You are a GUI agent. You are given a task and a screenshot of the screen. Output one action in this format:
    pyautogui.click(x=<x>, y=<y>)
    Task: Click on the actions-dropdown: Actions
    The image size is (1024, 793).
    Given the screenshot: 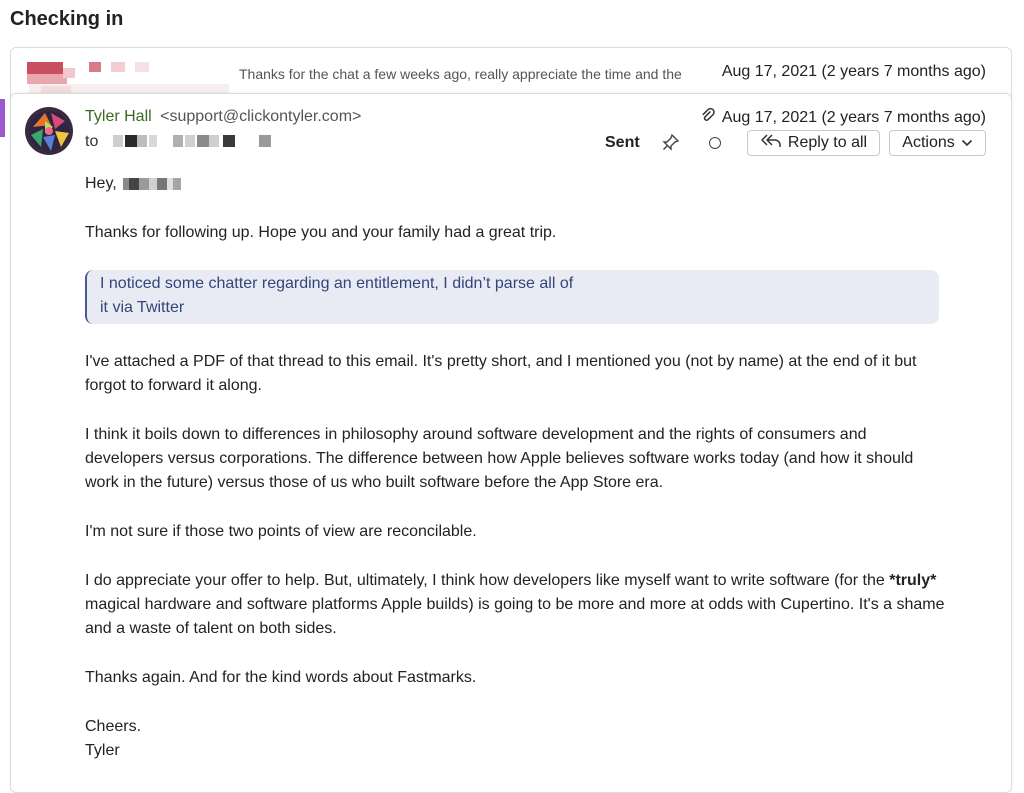 What is the action you would take?
    pyautogui.click(x=937, y=143)
    